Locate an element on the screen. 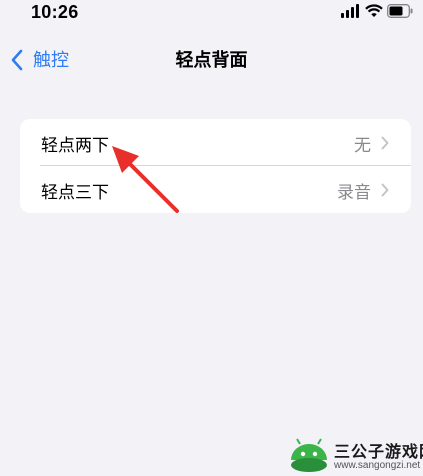 This screenshot has width=423, height=476. settings-row-triple-tap: 轻点三下 录音 is located at coordinates (215, 189).